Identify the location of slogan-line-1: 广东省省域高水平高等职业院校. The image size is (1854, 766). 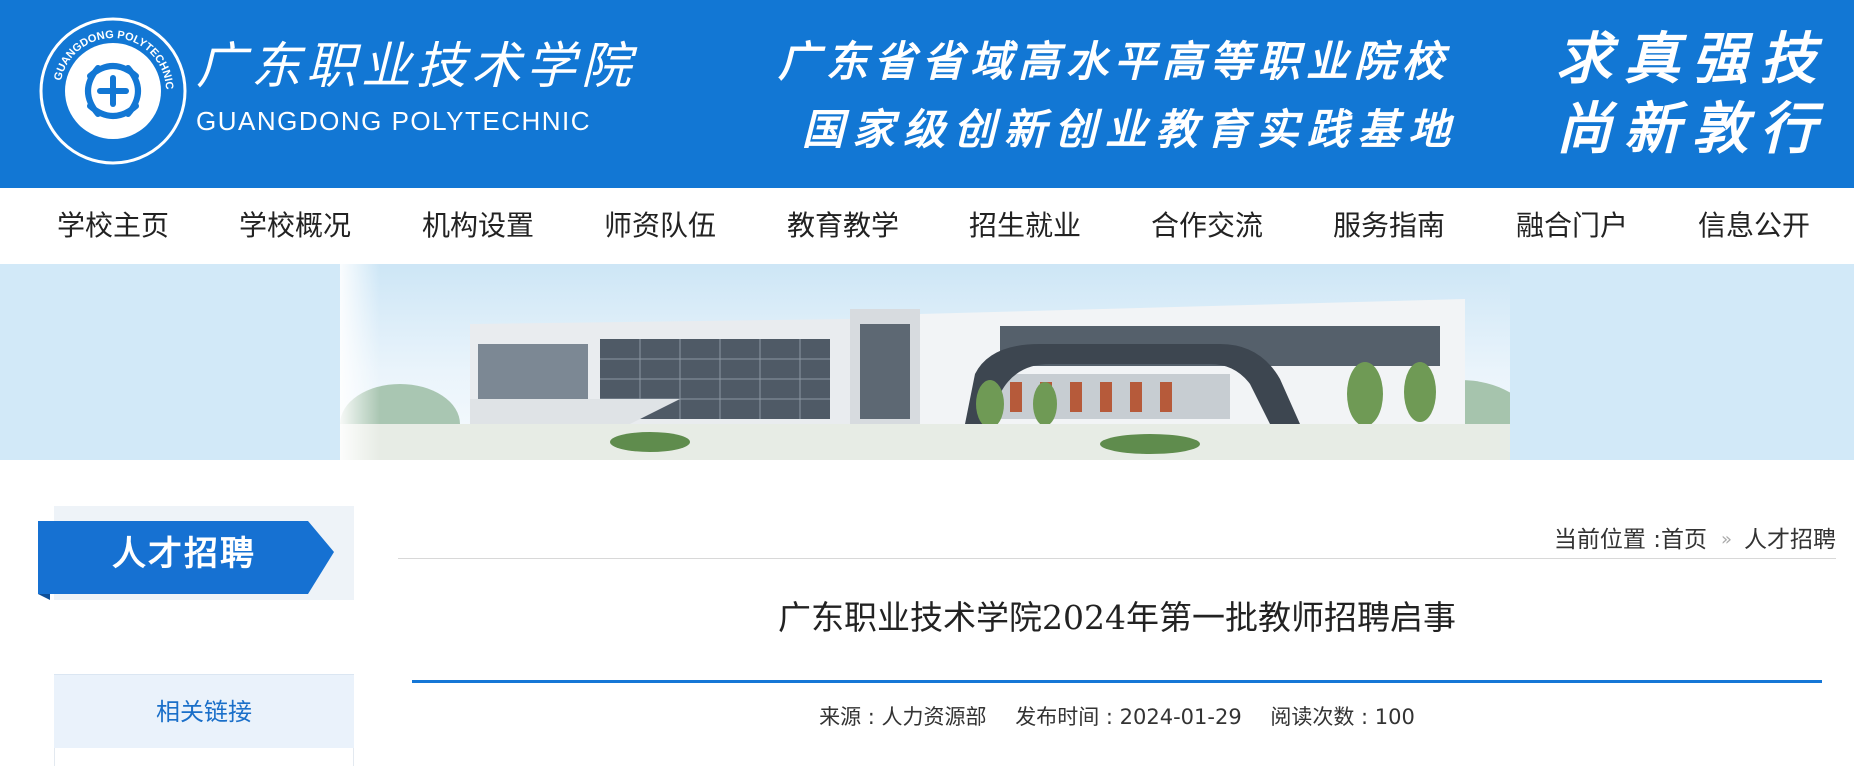
(1114, 61).